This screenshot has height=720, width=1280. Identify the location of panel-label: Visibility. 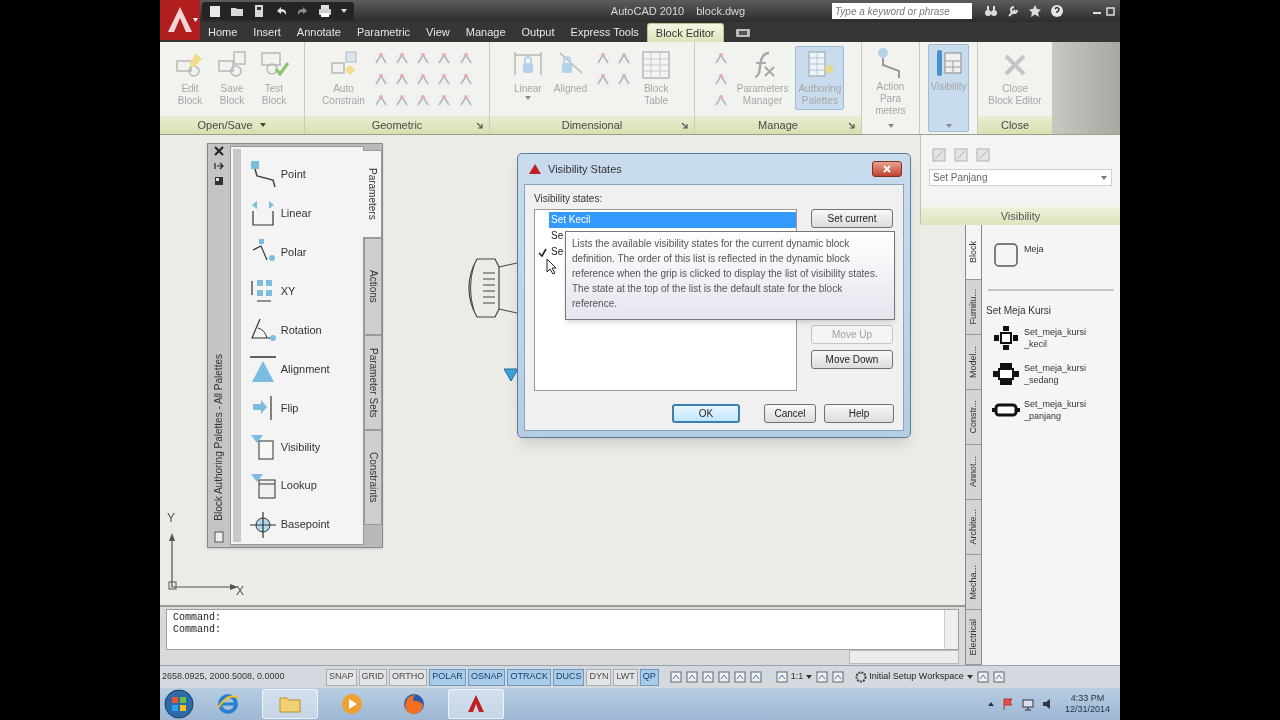
(1020, 216).